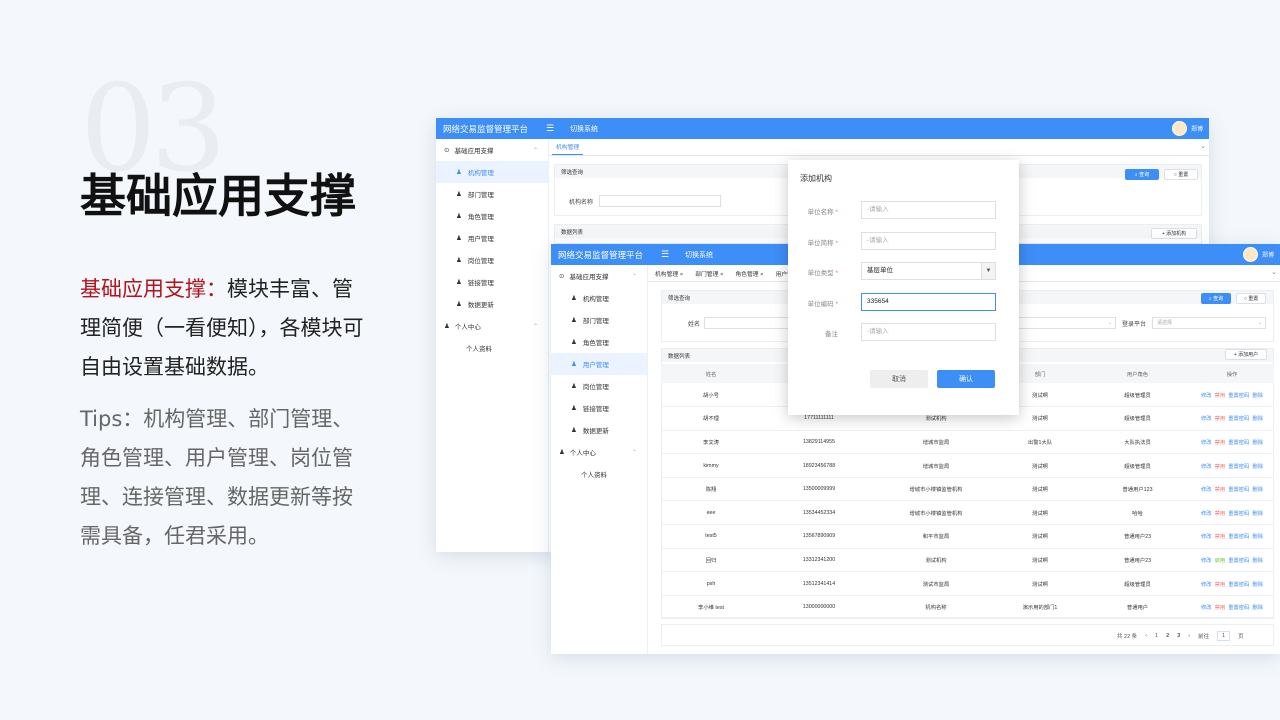  What do you see at coordinates (709, 275) in the screenshot?
I see `tab-dept: 部门管理 ×` at bounding box center [709, 275].